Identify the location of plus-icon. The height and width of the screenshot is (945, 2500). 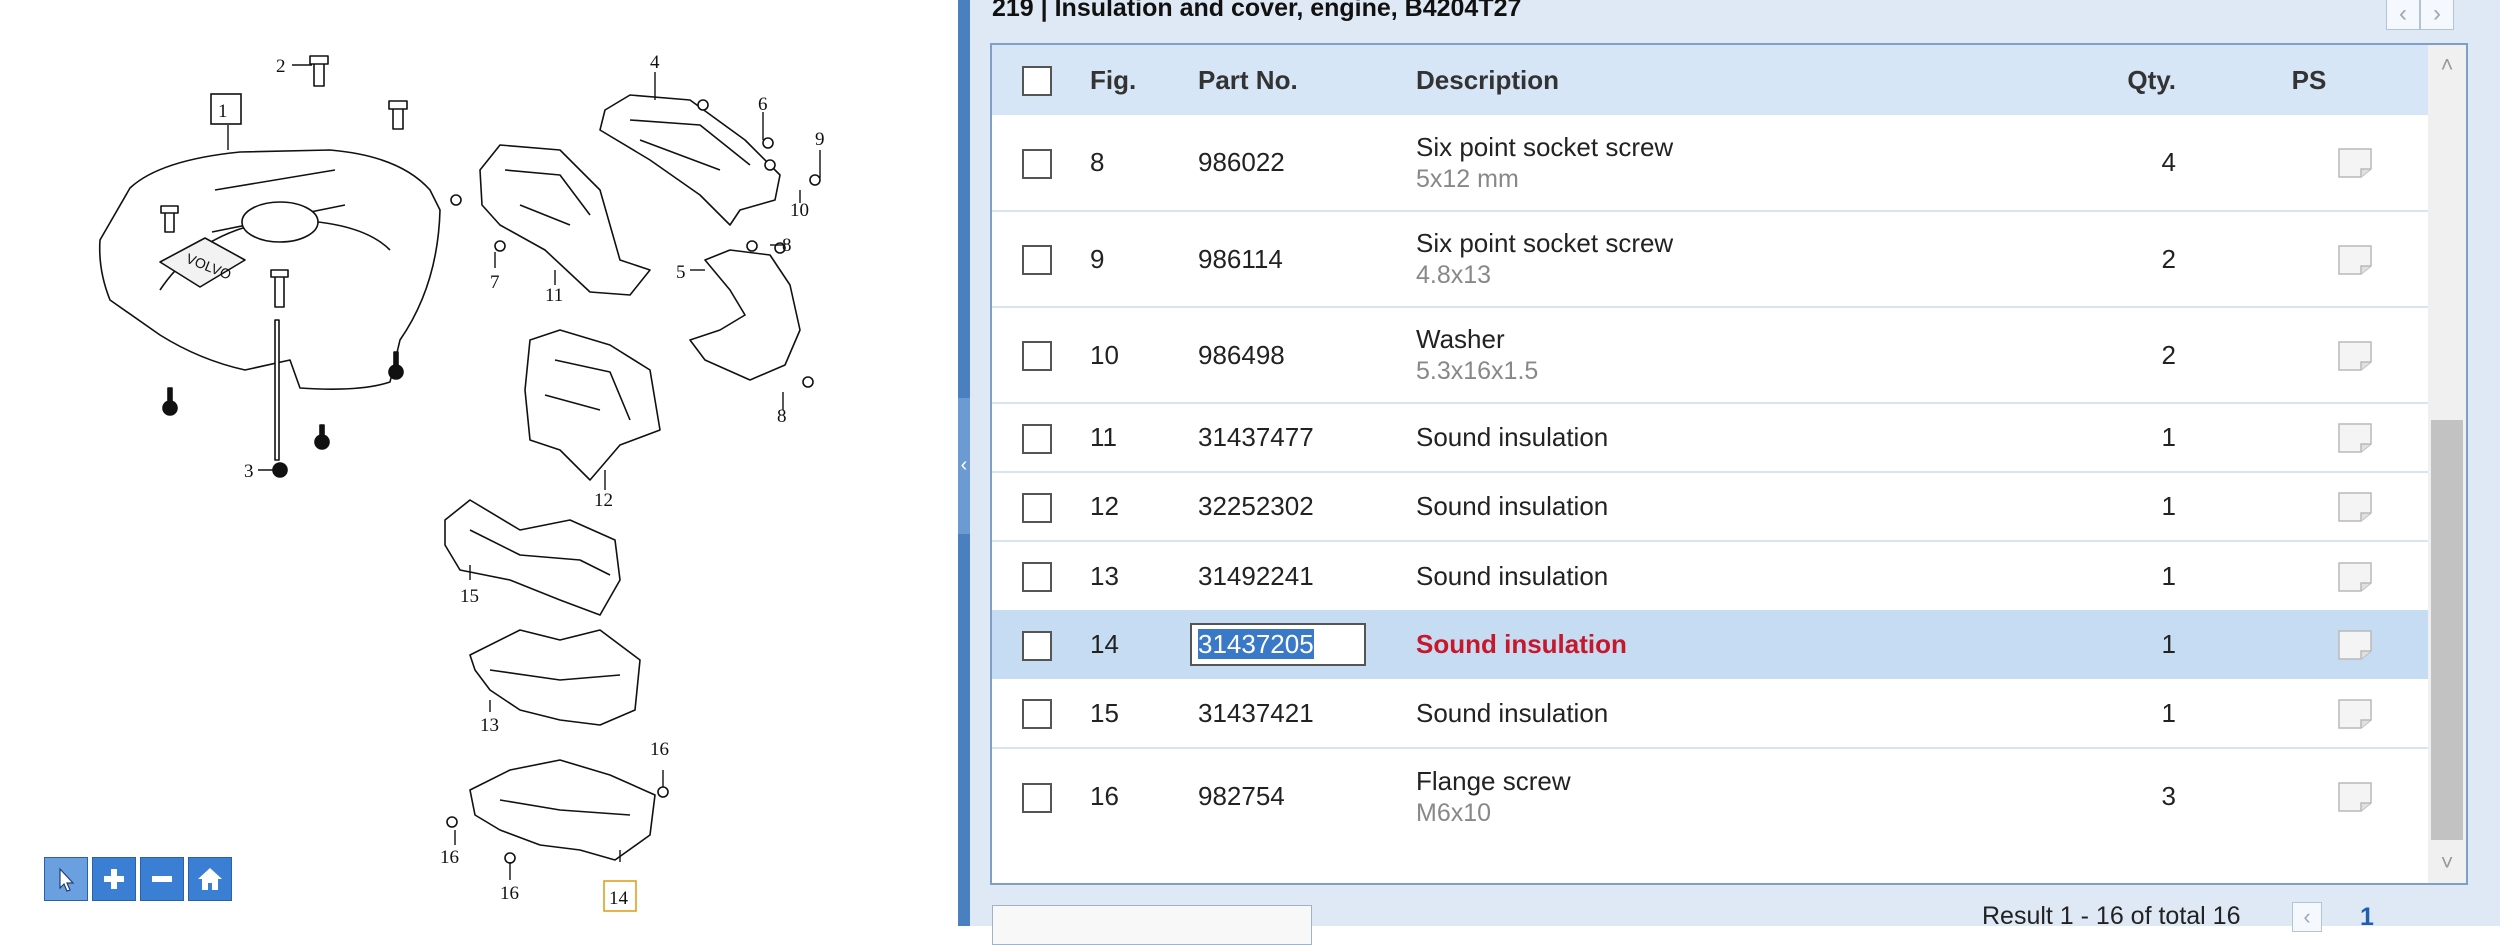
(114, 879).